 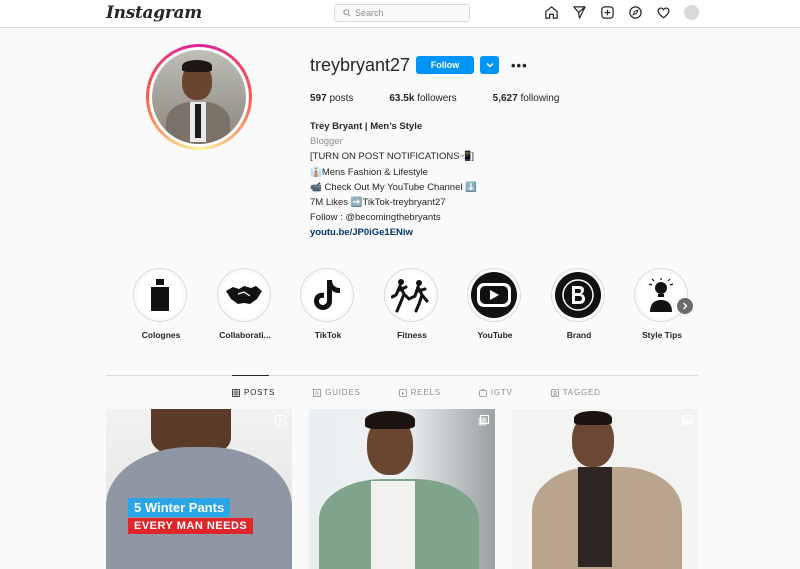 What do you see at coordinates (661, 295) in the screenshot?
I see `lightbulb-person-icon` at bounding box center [661, 295].